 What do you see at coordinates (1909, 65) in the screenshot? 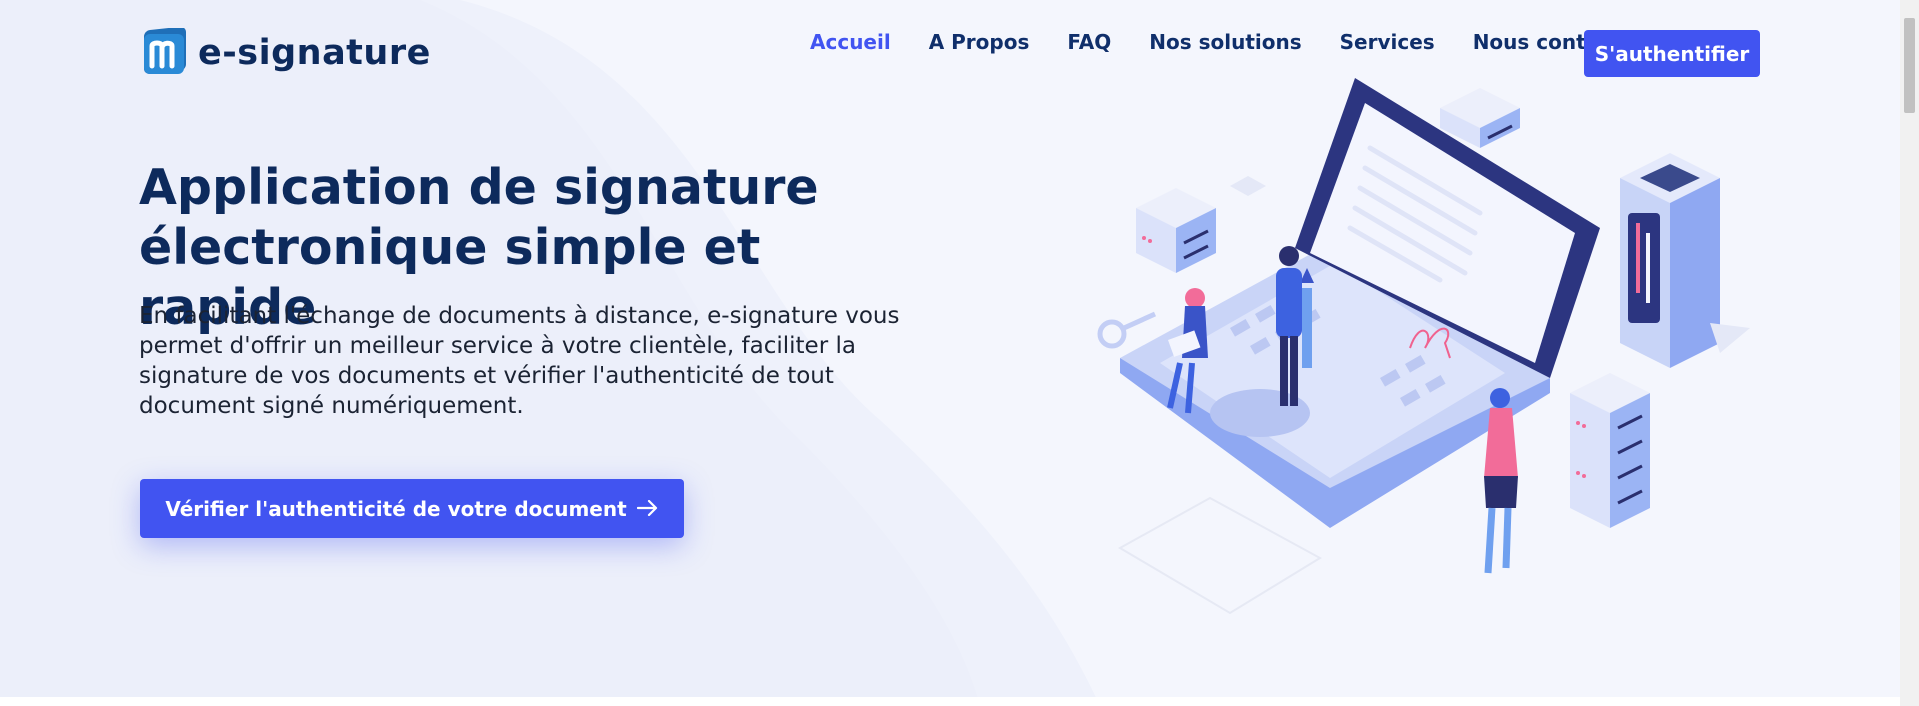
I see `scrollbar-thumb` at bounding box center [1909, 65].